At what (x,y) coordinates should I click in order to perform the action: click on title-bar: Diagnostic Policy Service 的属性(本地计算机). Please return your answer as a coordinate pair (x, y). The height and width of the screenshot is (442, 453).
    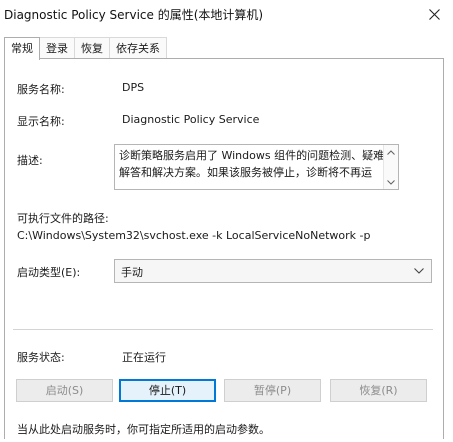
    Looking at the image, I should click on (226, 15).